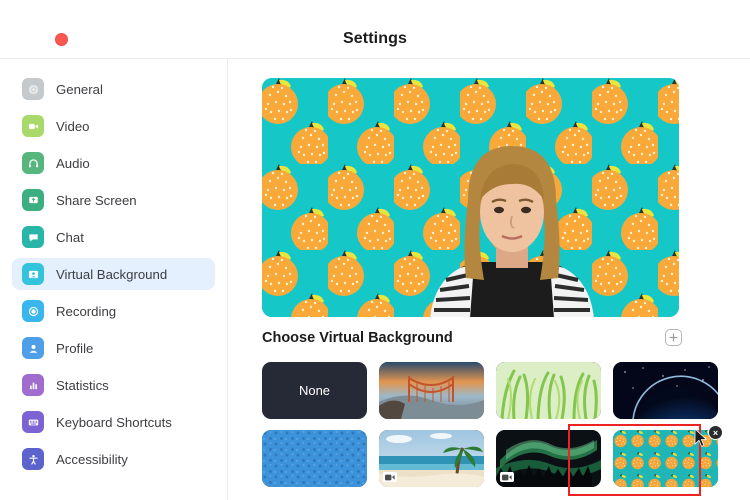 This screenshot has height=500, width=750. Describe the element at coordinates (33, 163) in the screenshot. I see `headphones-icon` at that location.